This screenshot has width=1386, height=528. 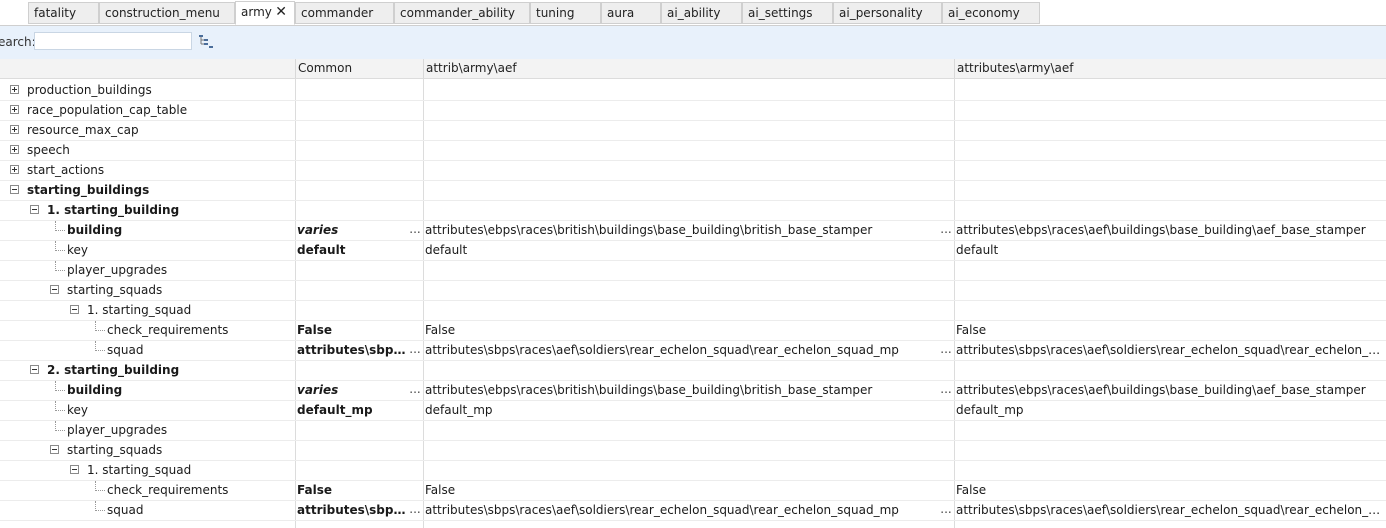 What do you see at coordinates (680, 250) in the screenshot?
I see `col1-value: default` at bounding box center [680, 250].